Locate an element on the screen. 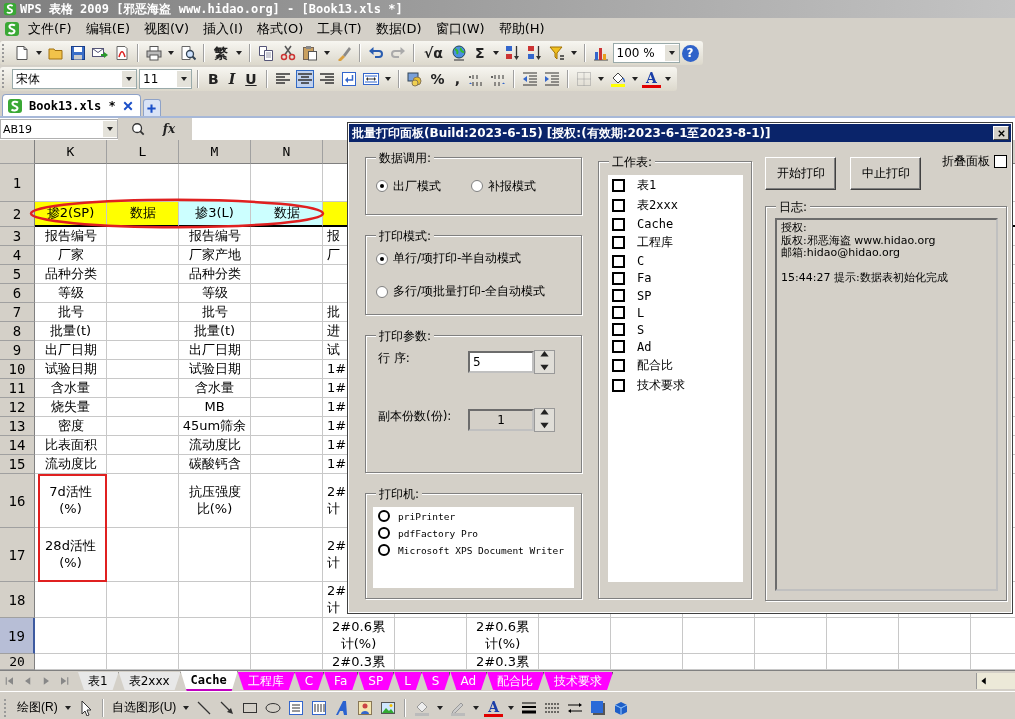  checkbox-label: S is located at coordinates (641, 329).